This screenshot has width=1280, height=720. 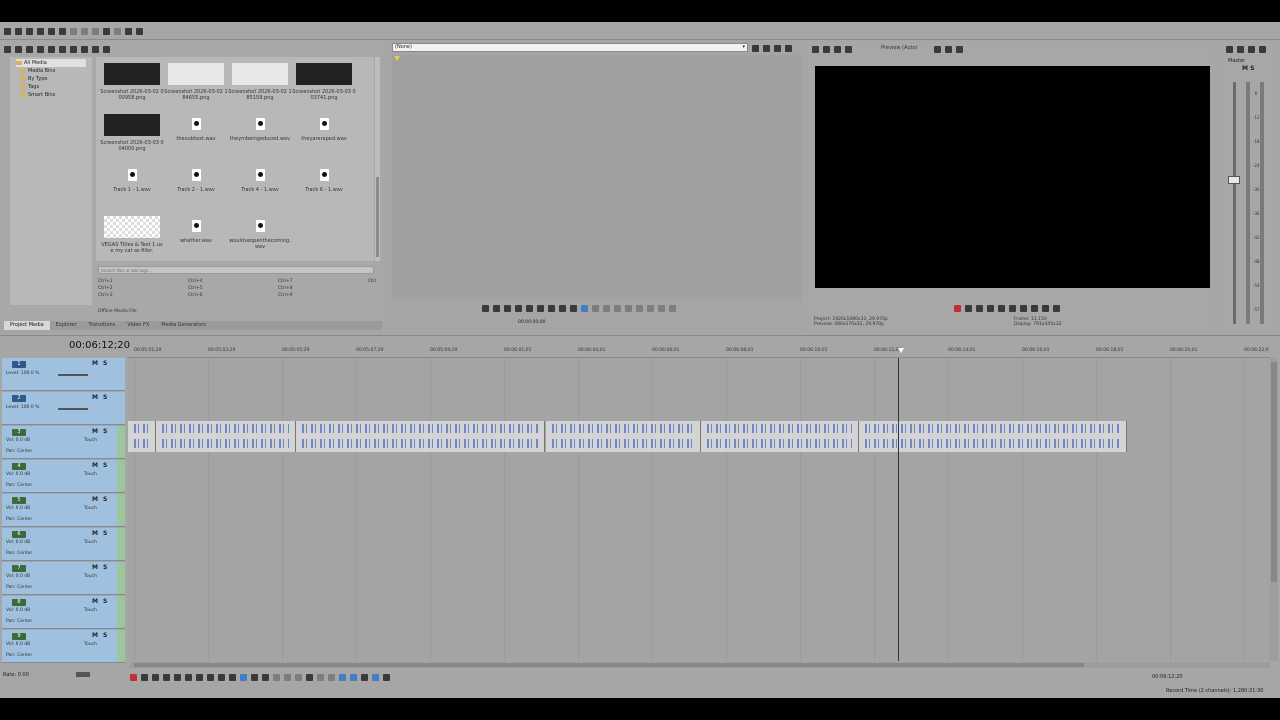 I want to click on scroll-thumb, so click(x=377, y=217).